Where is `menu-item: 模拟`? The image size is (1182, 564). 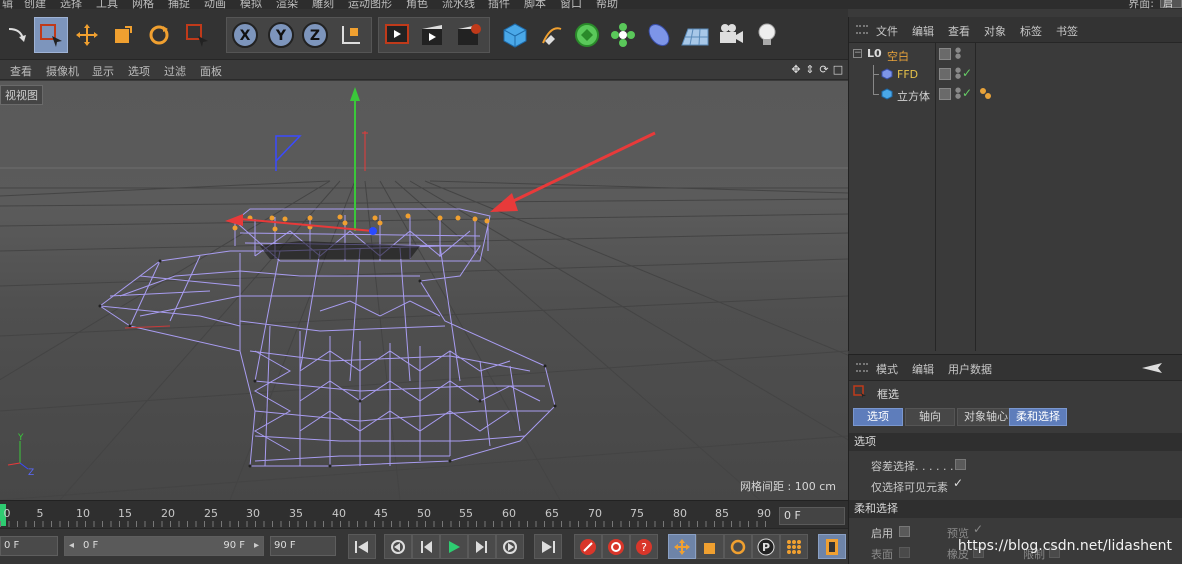
menu-item: 模拟 is located at coordinates (251, 4).